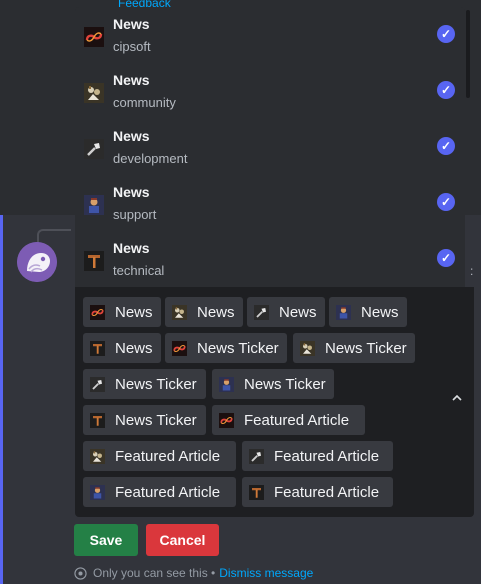 Image resolution: width=481 pixels, height=584 pixels. What do you see at coordinates (144, 102) in the screenshot?
I see `option-description: community` at bounding box center [144, 102].